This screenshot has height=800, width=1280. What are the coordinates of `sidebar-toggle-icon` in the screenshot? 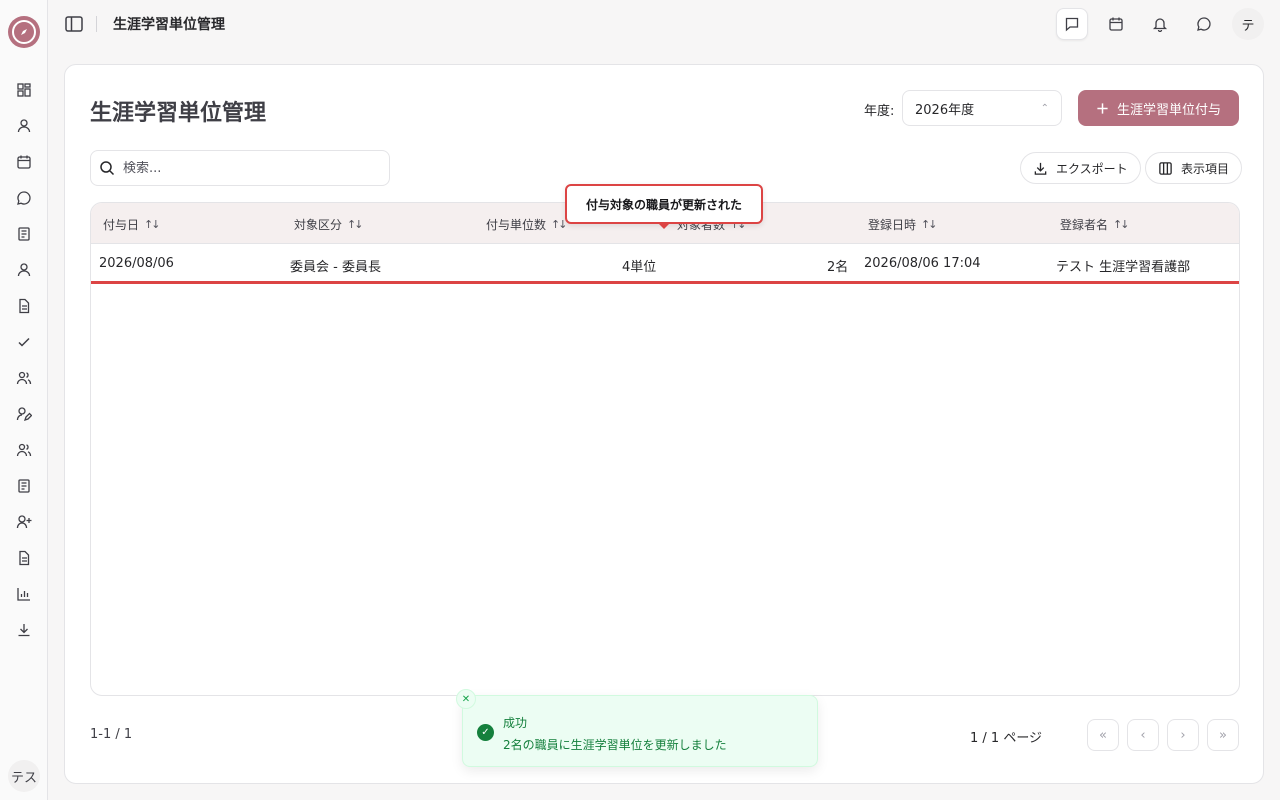 It's located at (74, 24).